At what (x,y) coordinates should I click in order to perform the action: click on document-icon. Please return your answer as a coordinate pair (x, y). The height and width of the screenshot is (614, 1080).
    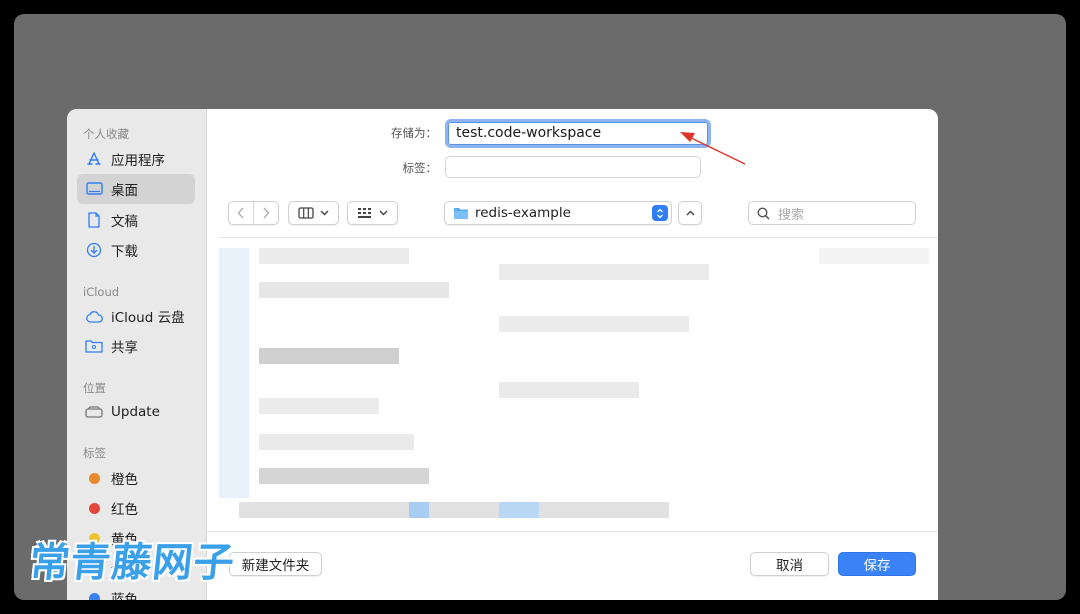
    Looking at the image, I should click on (94, 220).